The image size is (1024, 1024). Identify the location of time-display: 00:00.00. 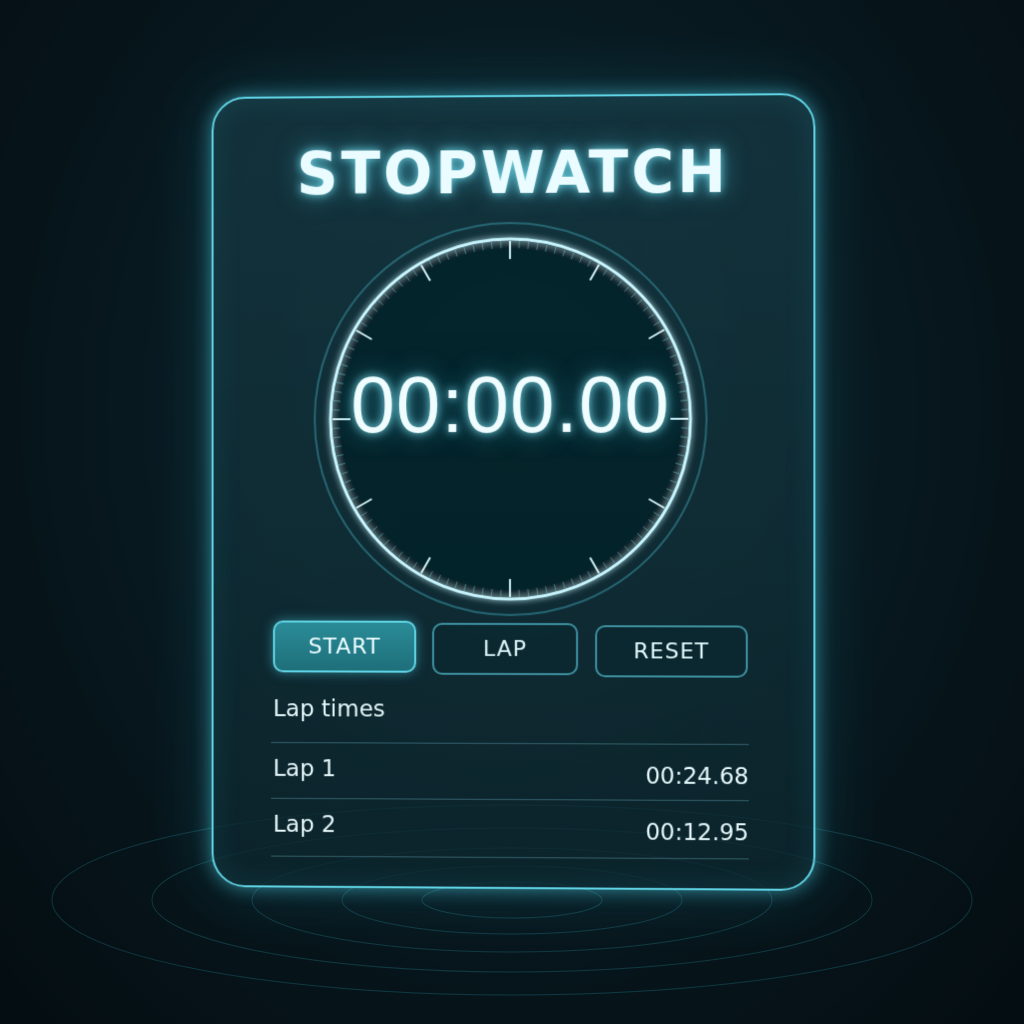
(510, 404).